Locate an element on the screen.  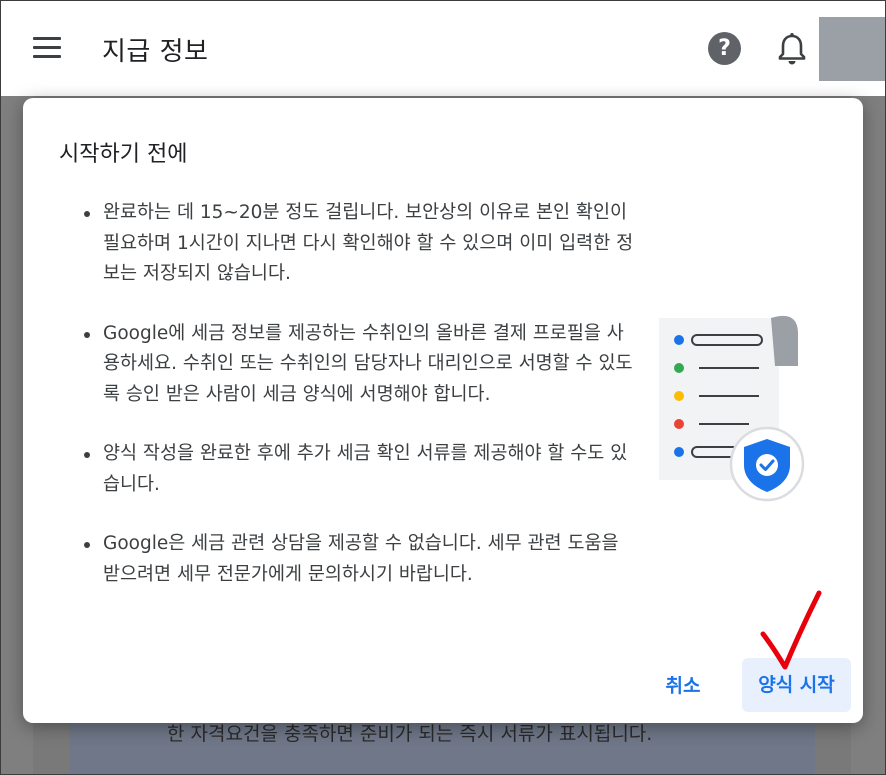
cancel-button: 취소 is located at coordinates (683, 686).